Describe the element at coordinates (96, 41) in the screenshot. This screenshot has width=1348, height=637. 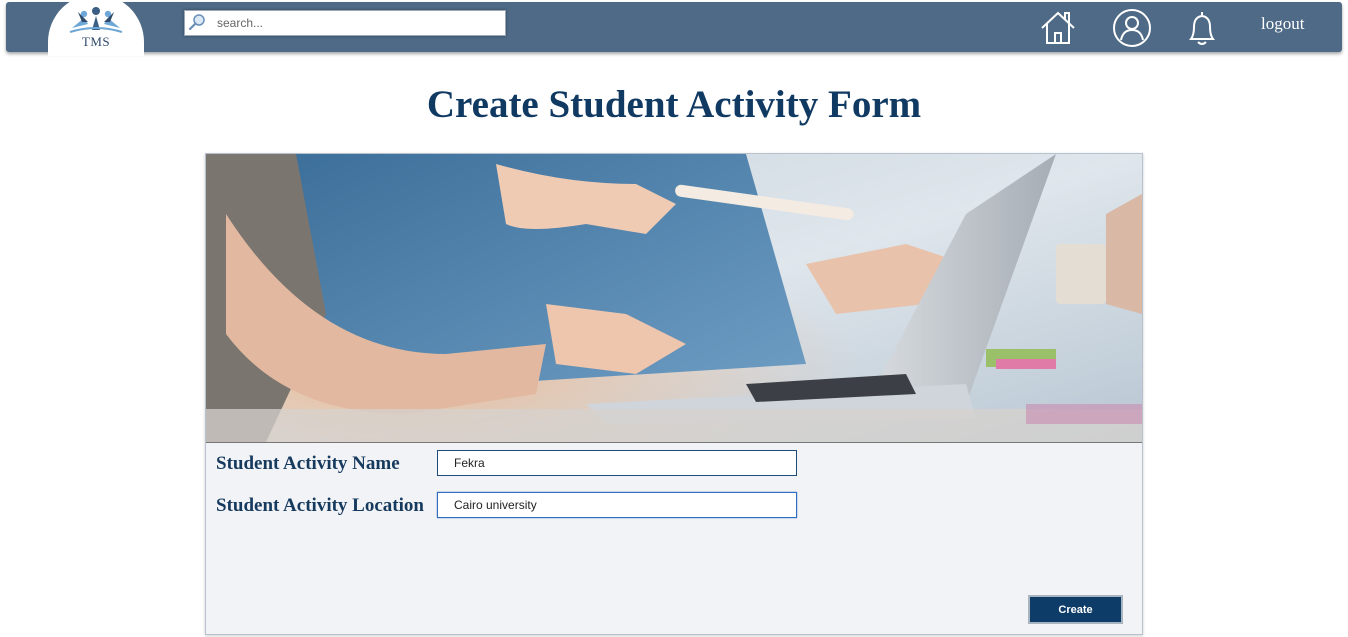
I see `logo-text: TMS` at that location.